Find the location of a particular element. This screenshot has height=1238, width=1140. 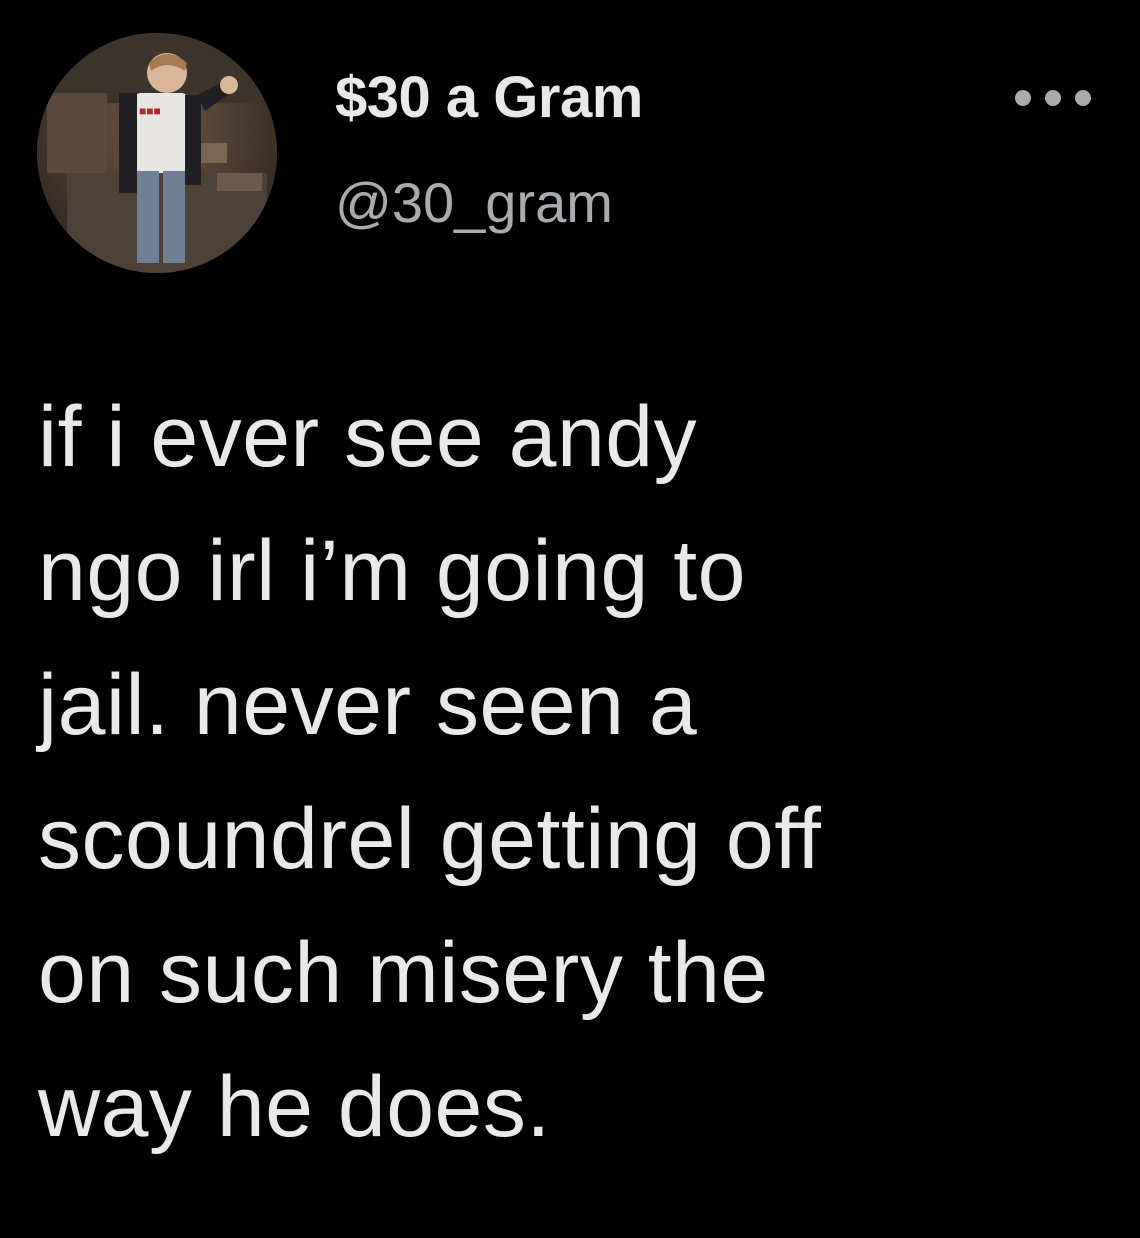

tweet-text-line: way he does. is located at coordinates (294, 1107).